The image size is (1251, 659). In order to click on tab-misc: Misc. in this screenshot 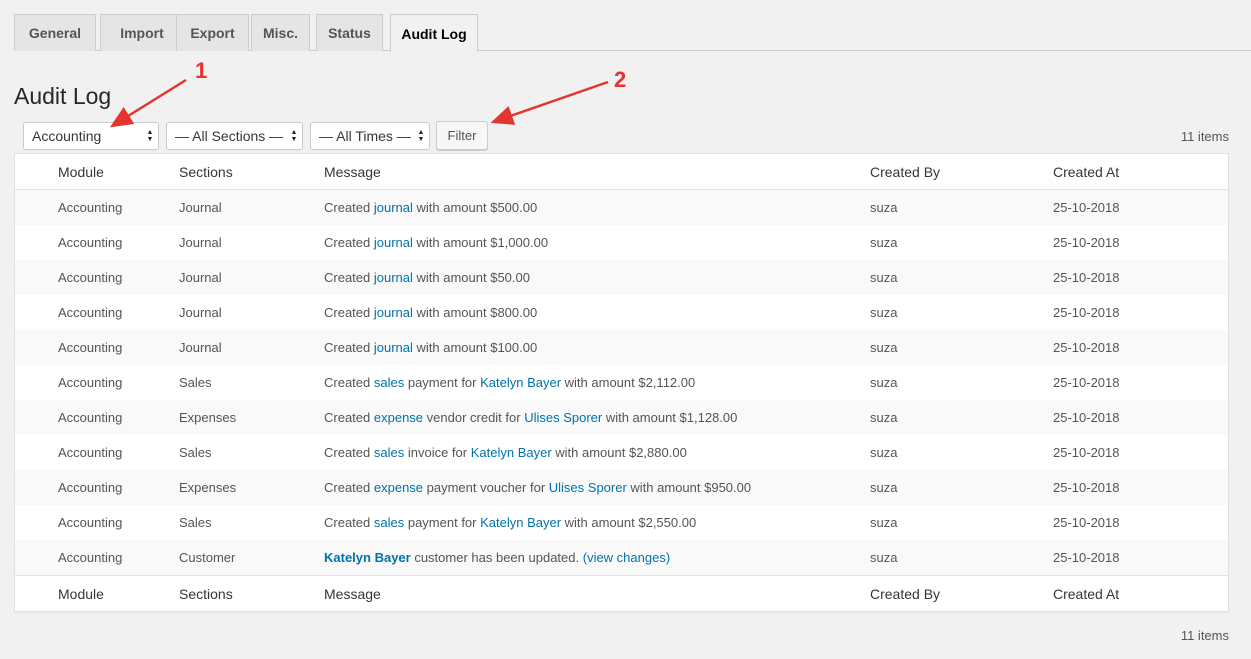, I will do `click(280, 32)`.